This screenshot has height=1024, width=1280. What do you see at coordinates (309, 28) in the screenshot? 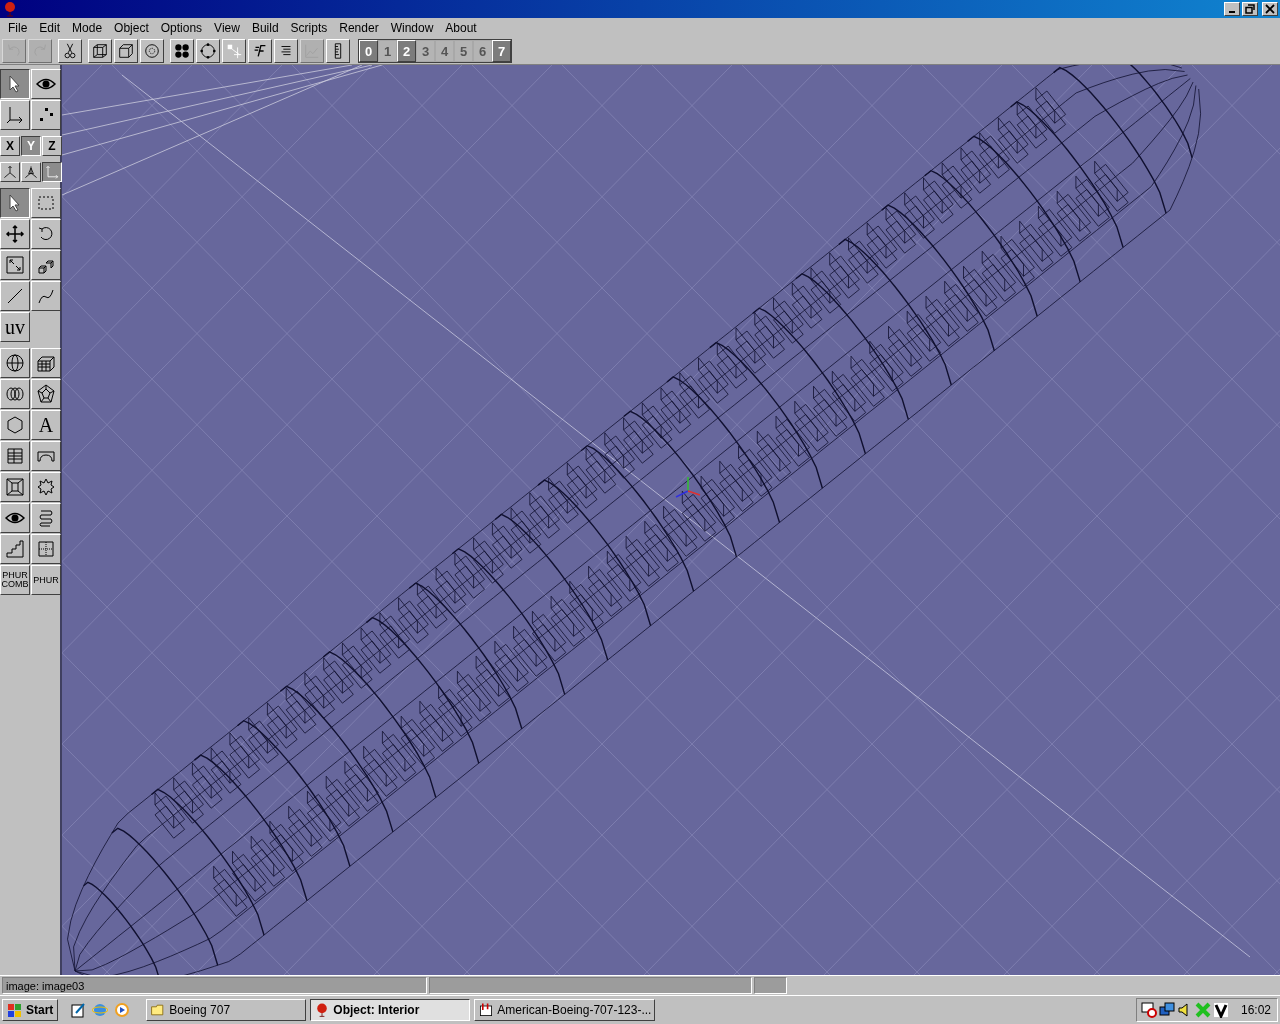
I see `menu-item: Scripts` at bounding box center [309, 28].